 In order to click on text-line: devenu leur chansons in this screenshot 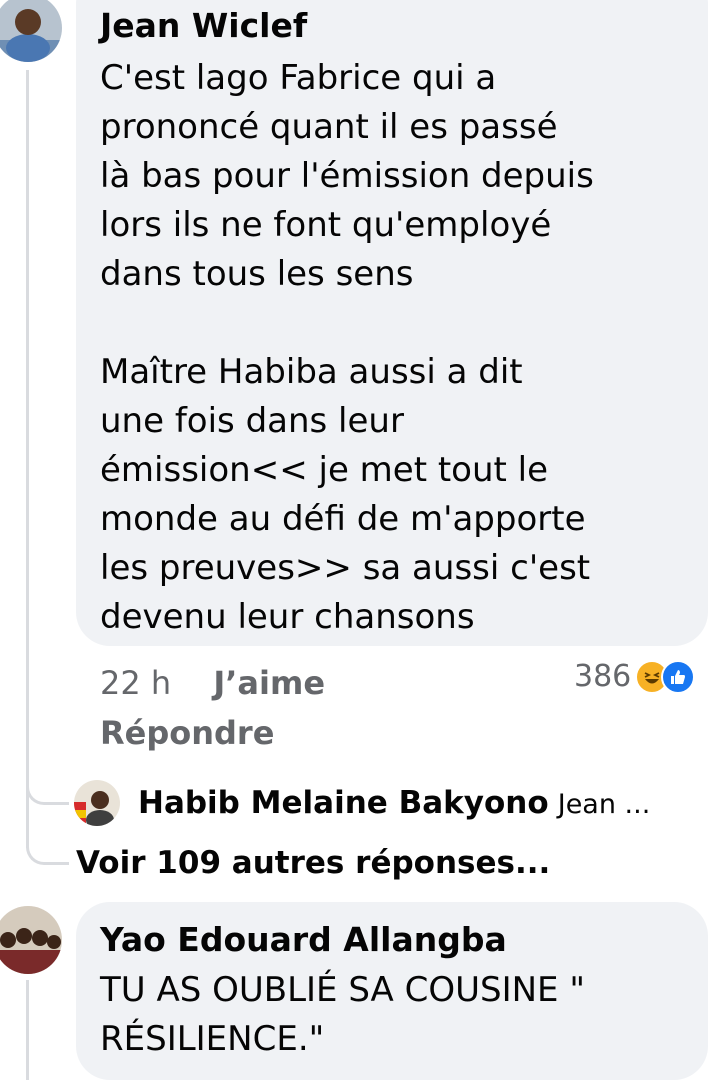, I will do `click(287, 617)`.